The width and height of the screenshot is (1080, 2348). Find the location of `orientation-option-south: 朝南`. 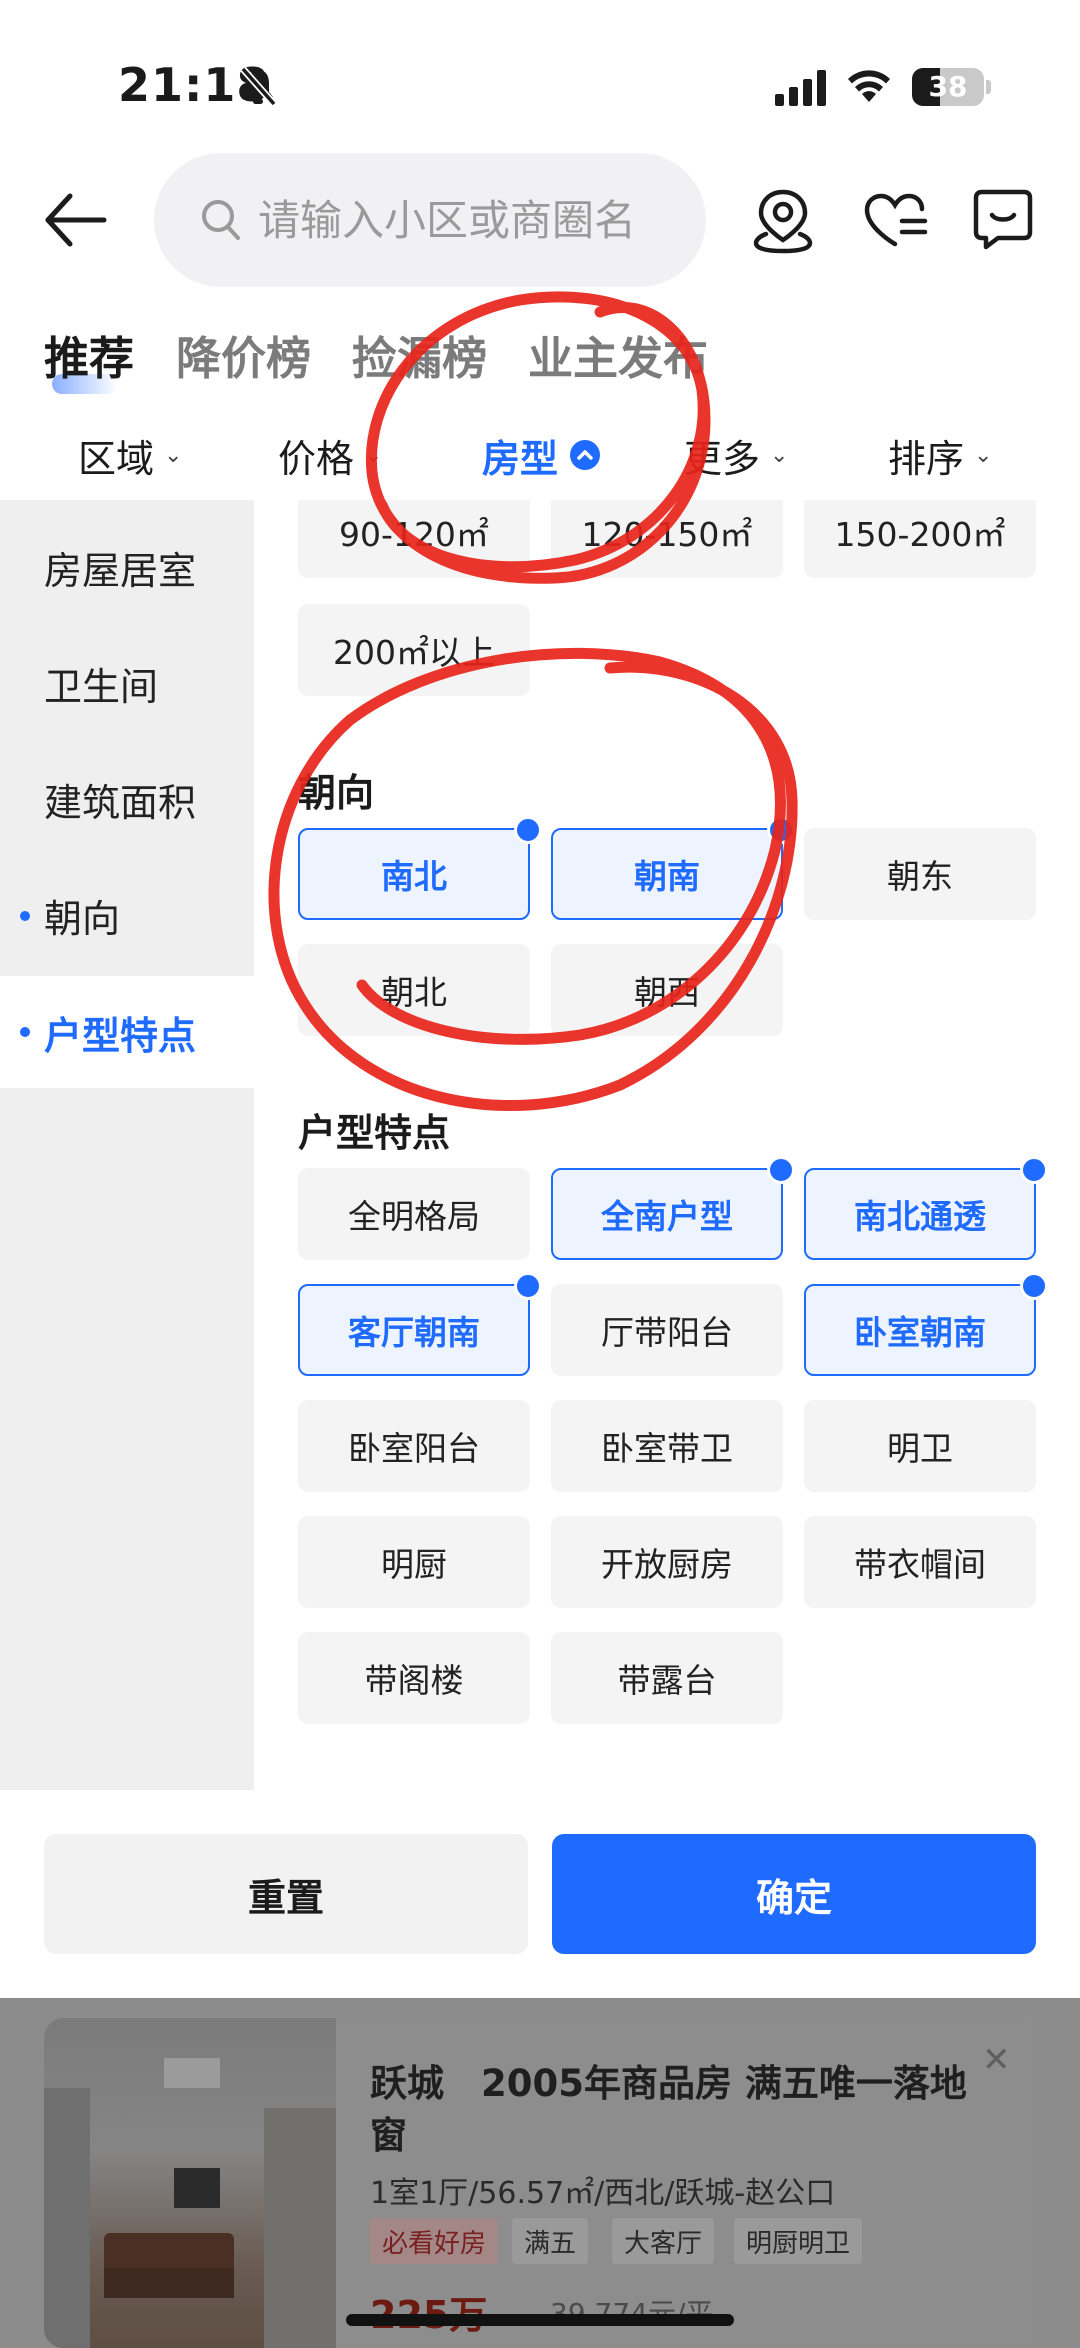

orientation-option-south: 朝南 is located at coordinates (673, 868).